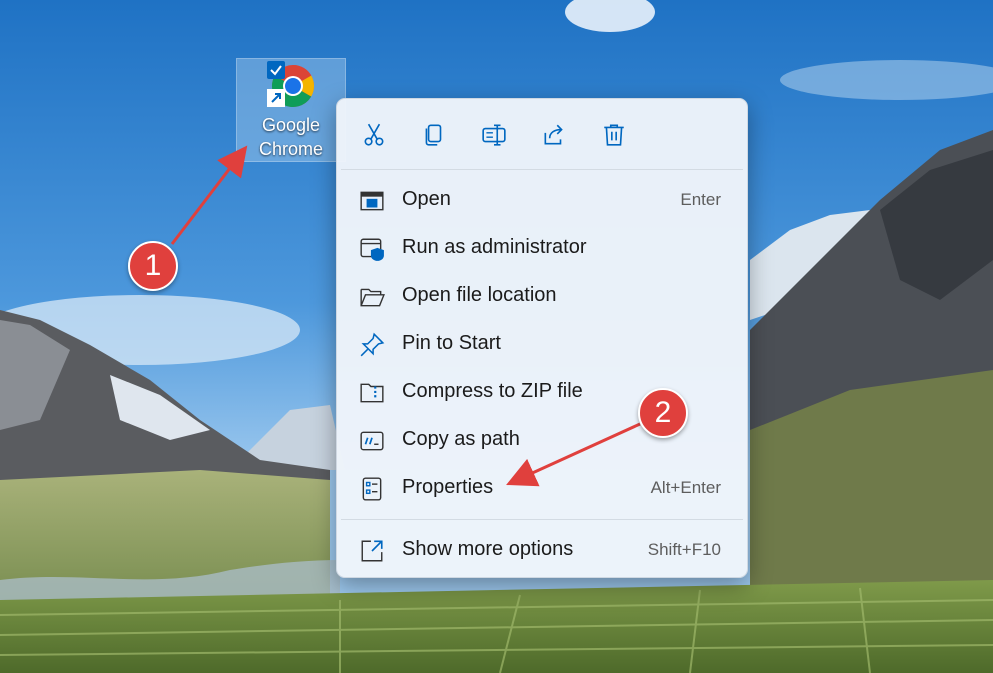 The width and height of the screenshot is (993, 673). I want to click on scissors-icon, so click(374, 134).